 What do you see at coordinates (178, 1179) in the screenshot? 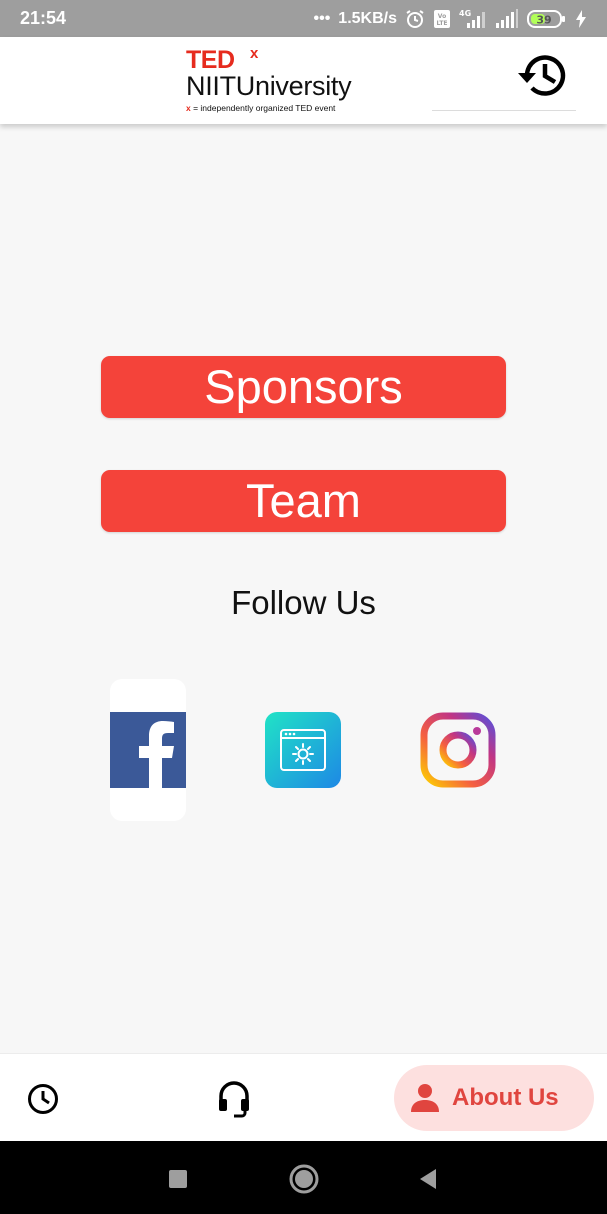
I see `recents-button` at bounding box center [178, 1179].